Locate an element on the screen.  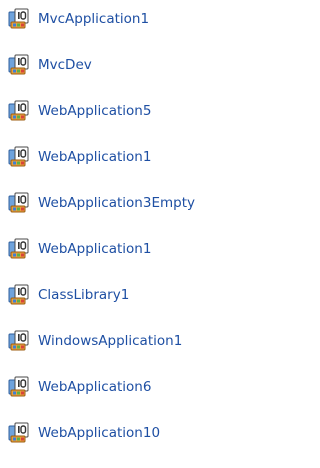
recent-project-item: ClassLibrary1 is located at coordinates (137, 295).